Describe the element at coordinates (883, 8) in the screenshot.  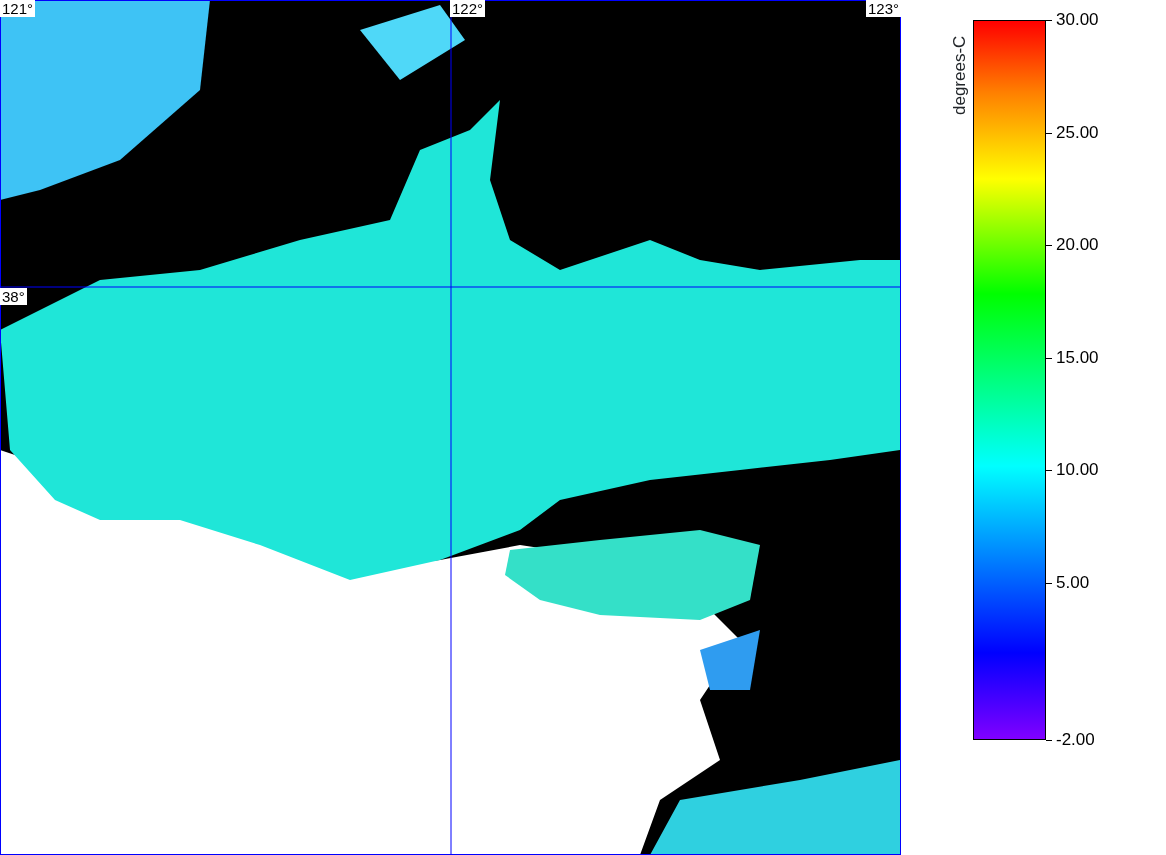
I see `longitude-label: 123°` at that location.